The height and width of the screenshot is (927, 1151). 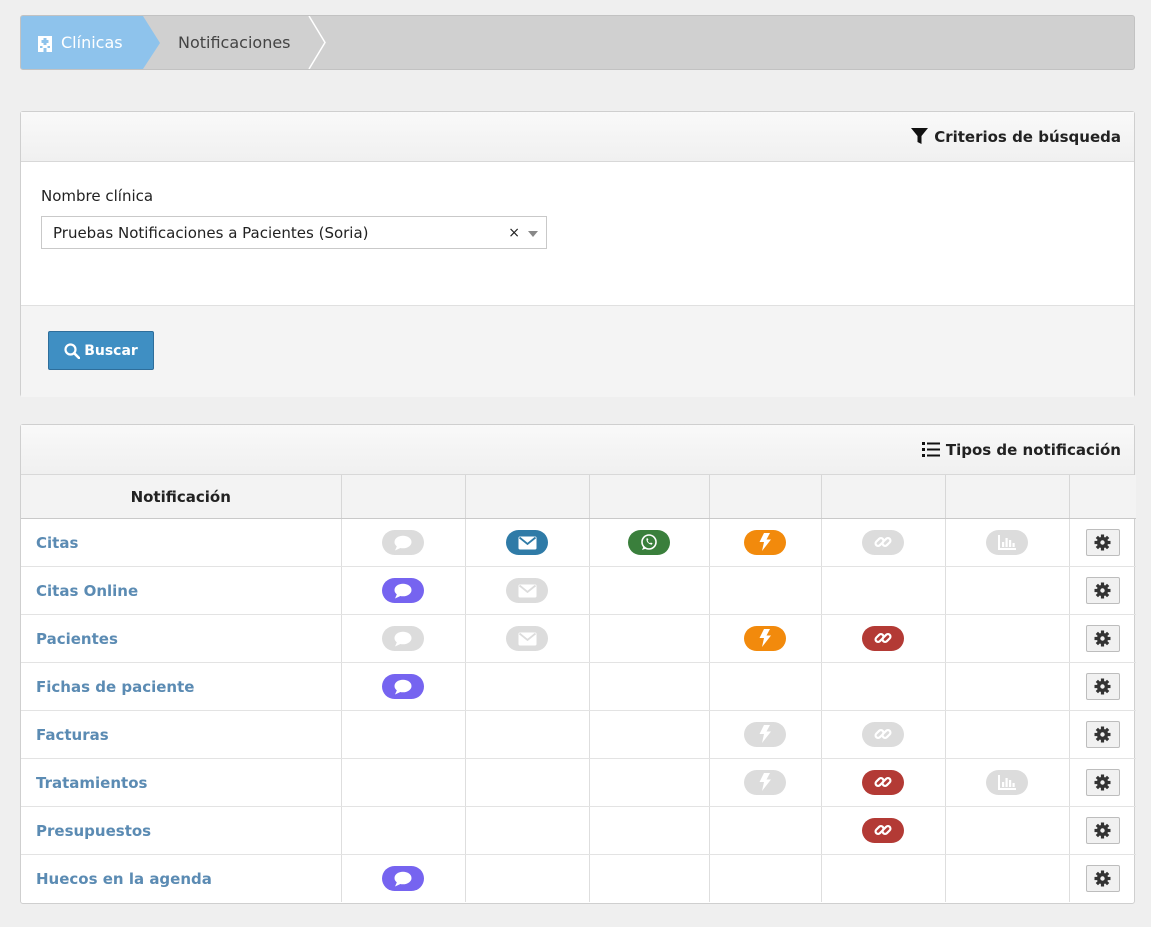 I want to click on notification-name-link: Citas Online, so click(x=181, y=590).